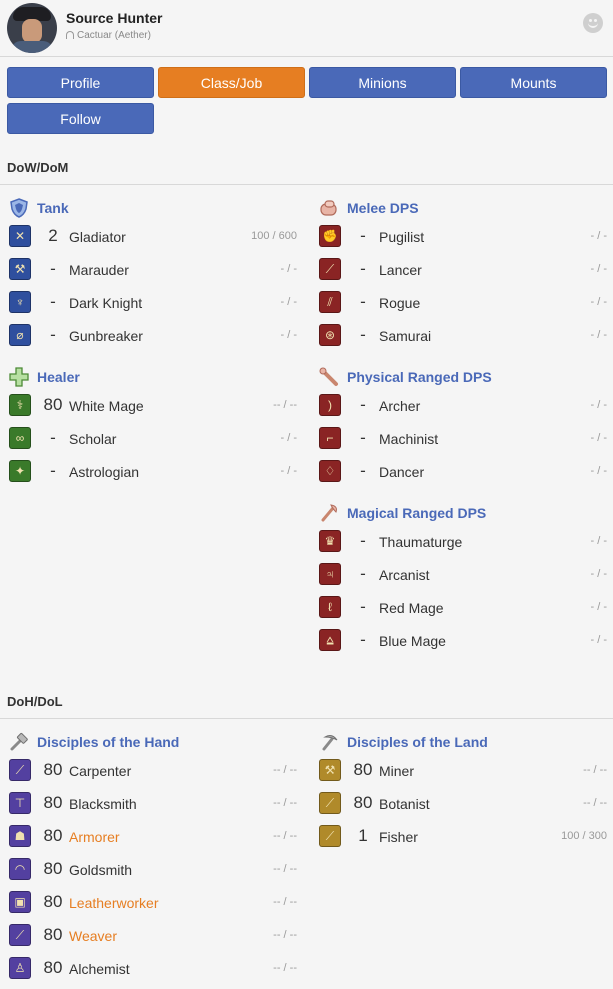 The image size is (613, 989). I want to click on emote-icon, so click(593, 23).